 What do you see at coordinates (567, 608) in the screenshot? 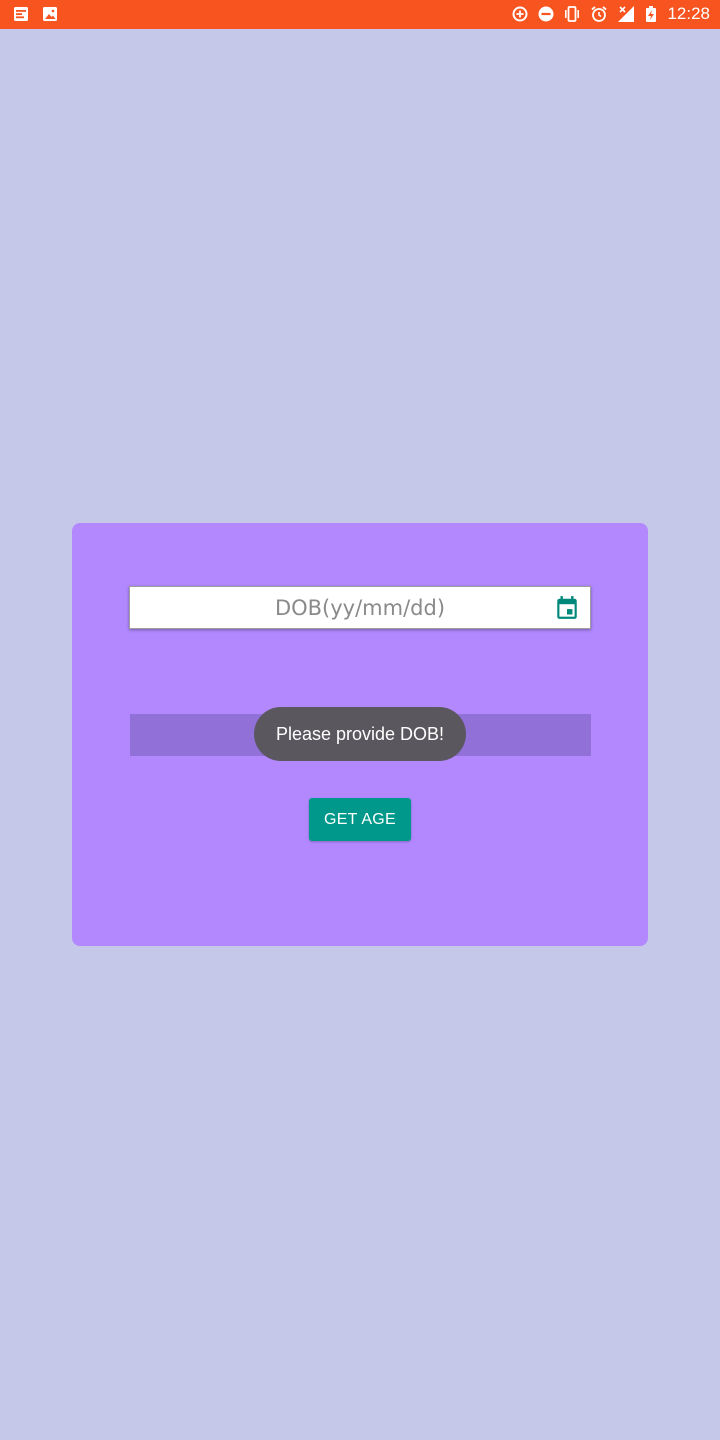
I see `calendar-icon` at bounding box center [567, 608].